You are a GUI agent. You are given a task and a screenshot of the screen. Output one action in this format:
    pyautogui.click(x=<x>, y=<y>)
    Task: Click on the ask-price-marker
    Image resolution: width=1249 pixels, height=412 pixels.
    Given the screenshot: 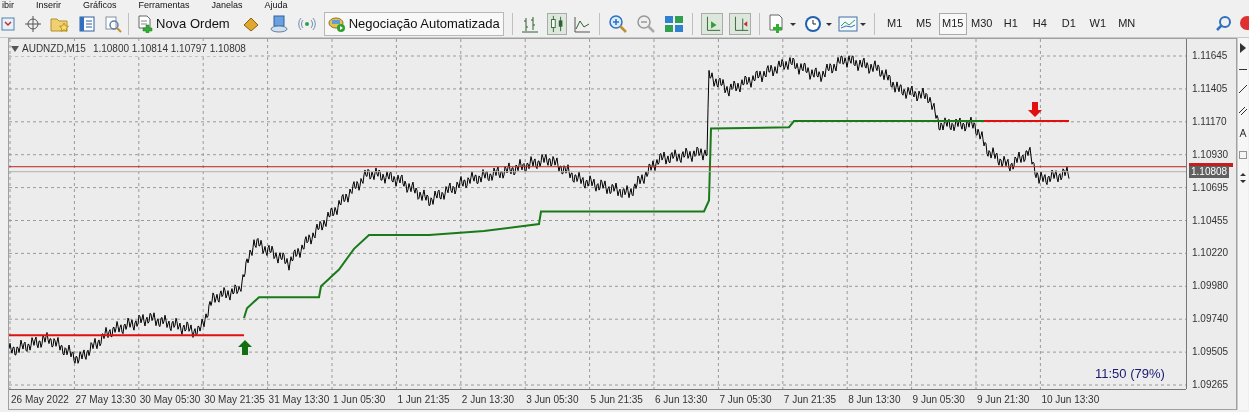 What is the action you would take?
    pyautogui.click(x=1211, y=164)
    